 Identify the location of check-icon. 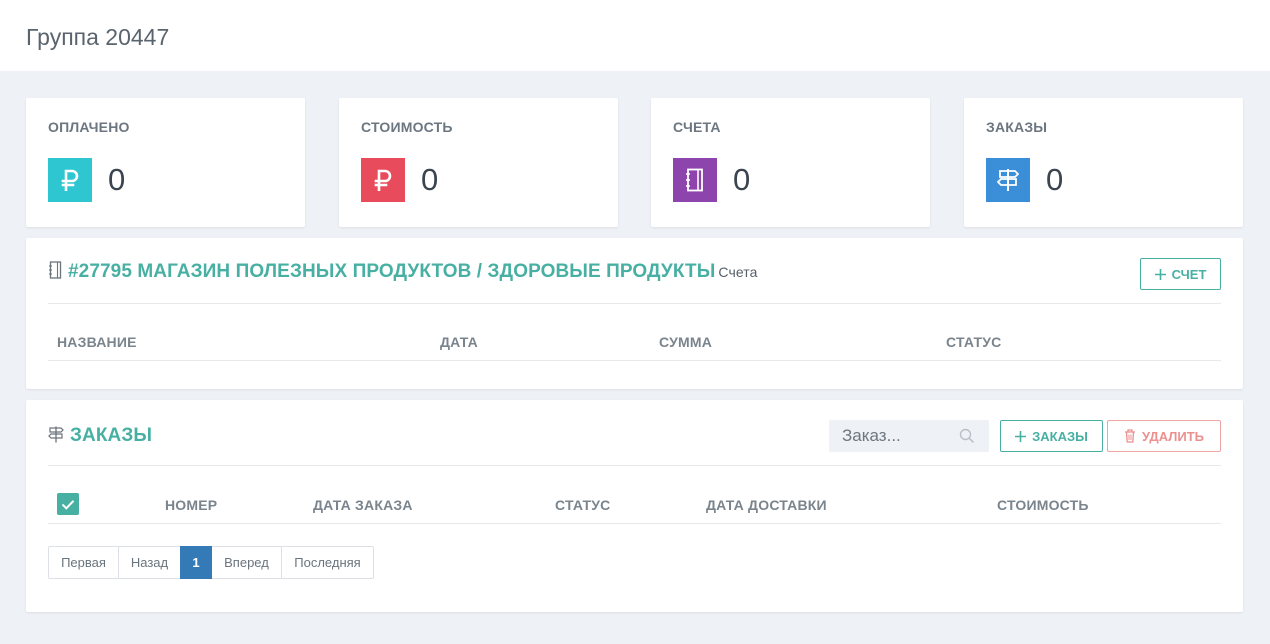
(68, 504).